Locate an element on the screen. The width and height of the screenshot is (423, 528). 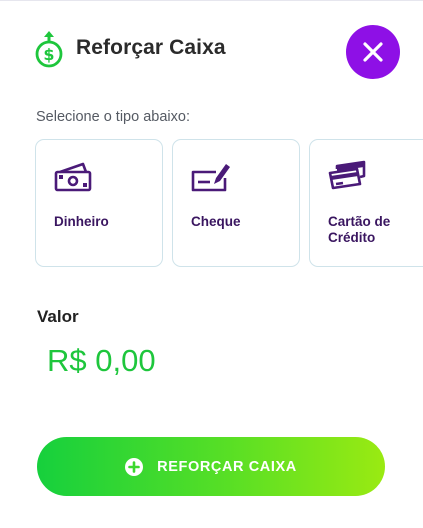
selection-prompt: Selecione o tipo abaixo: is located at coordinates (113, 117).